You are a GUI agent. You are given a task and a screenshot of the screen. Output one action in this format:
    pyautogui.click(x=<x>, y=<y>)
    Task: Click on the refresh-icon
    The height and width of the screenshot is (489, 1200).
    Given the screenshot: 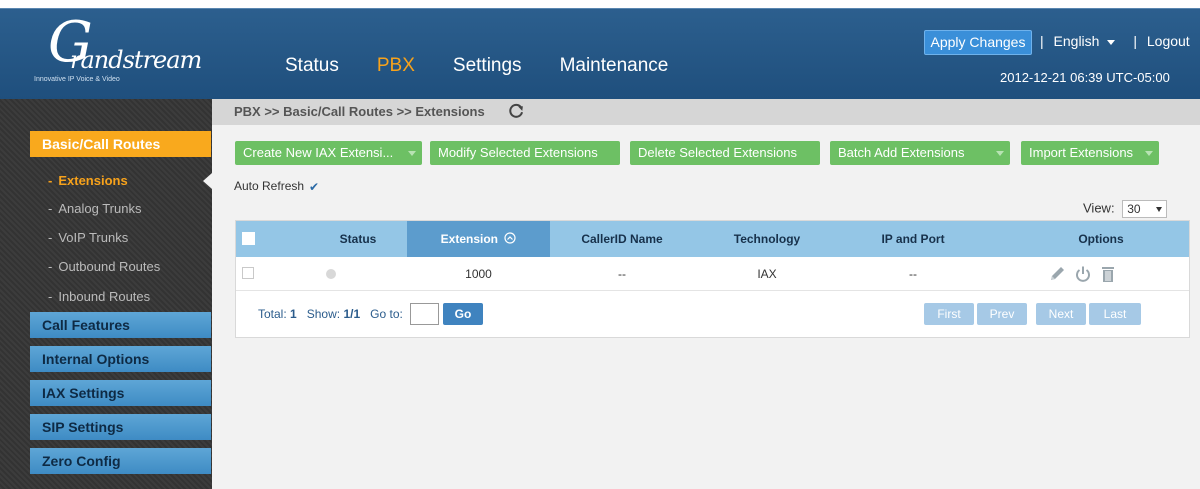 What is the action you would take?
    pyautogui.click(x=516, y=110)
    